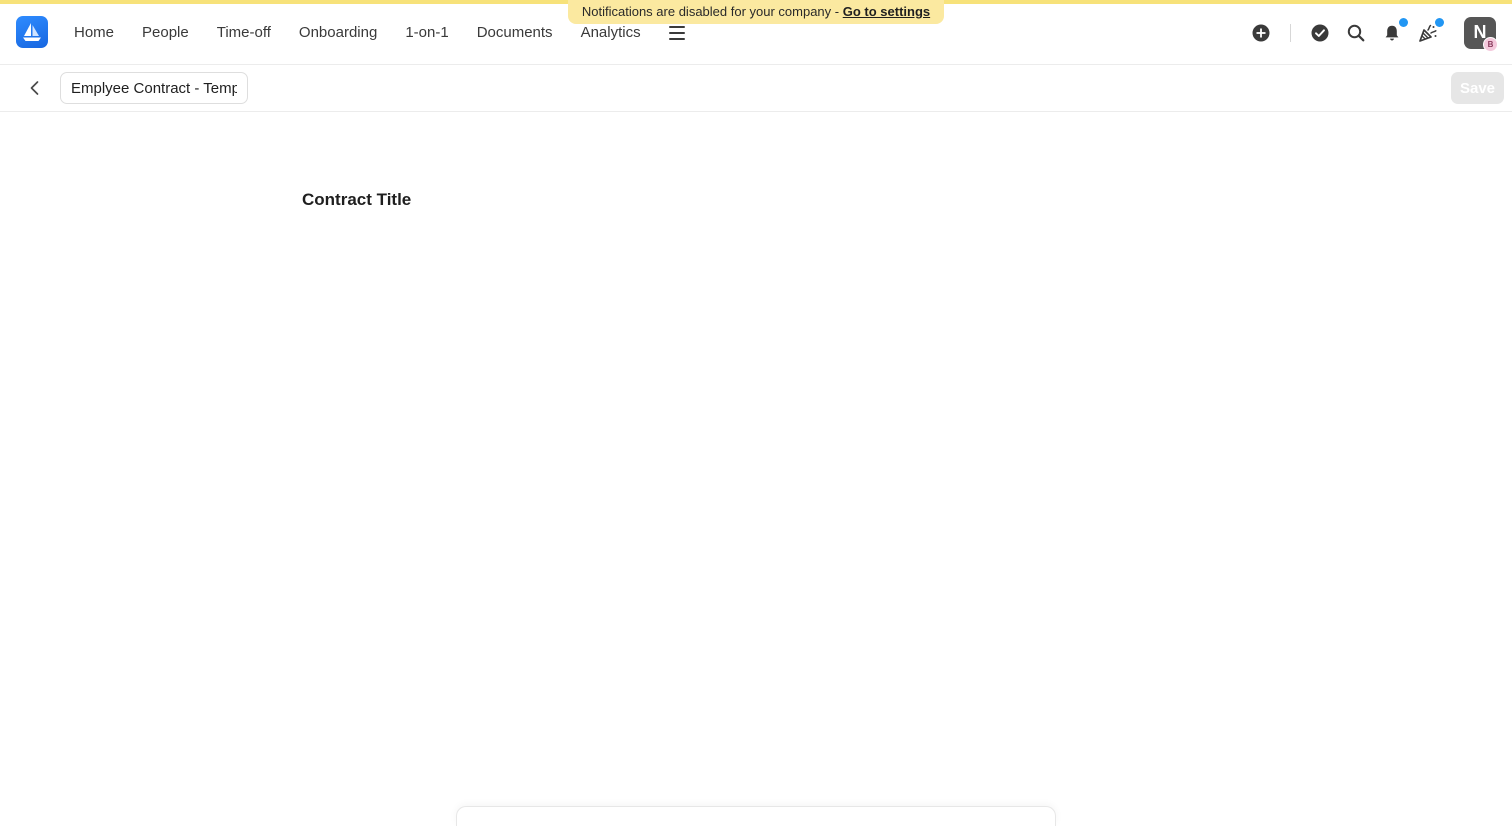  What do you see at coordinates (1320, 33) in the screenshot?
I see `check-circle-icon` at bounding box center [1320, 33].